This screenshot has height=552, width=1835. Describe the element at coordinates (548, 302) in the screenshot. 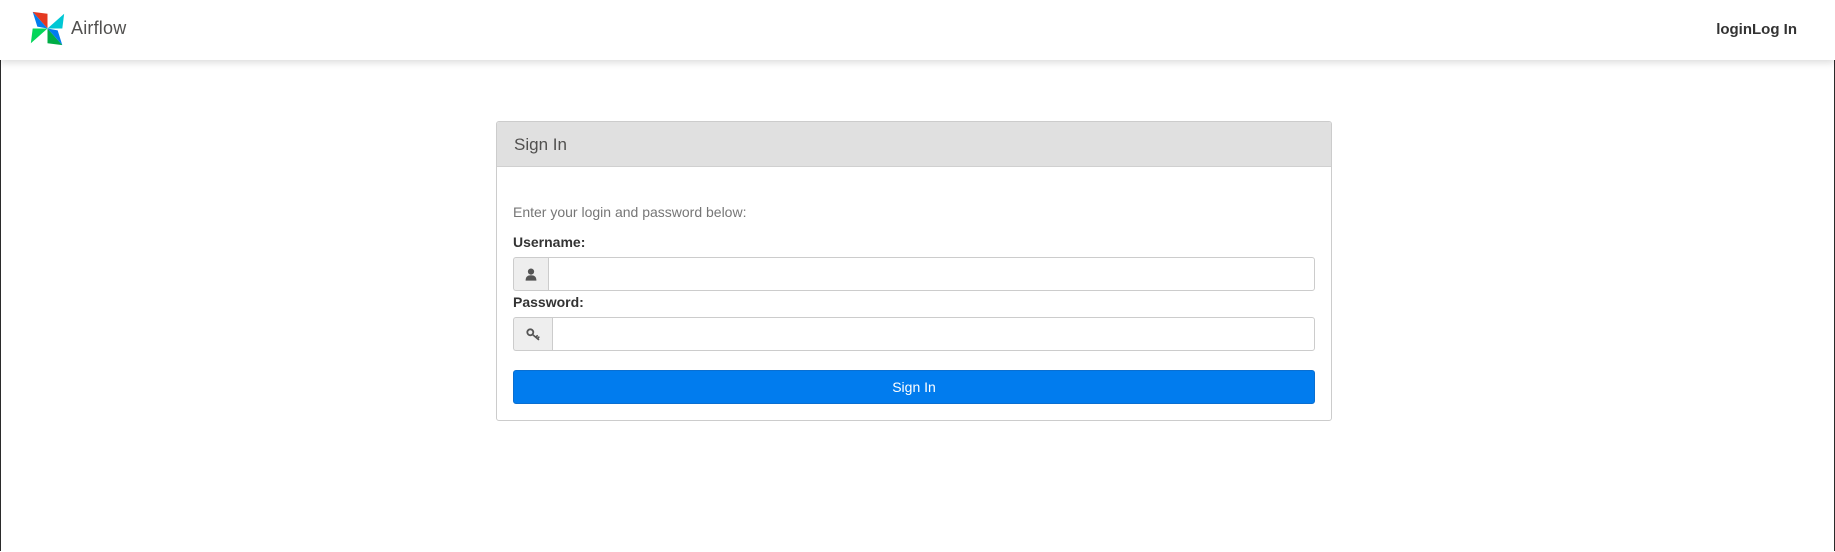

I see `password-label: Password:` at that location.